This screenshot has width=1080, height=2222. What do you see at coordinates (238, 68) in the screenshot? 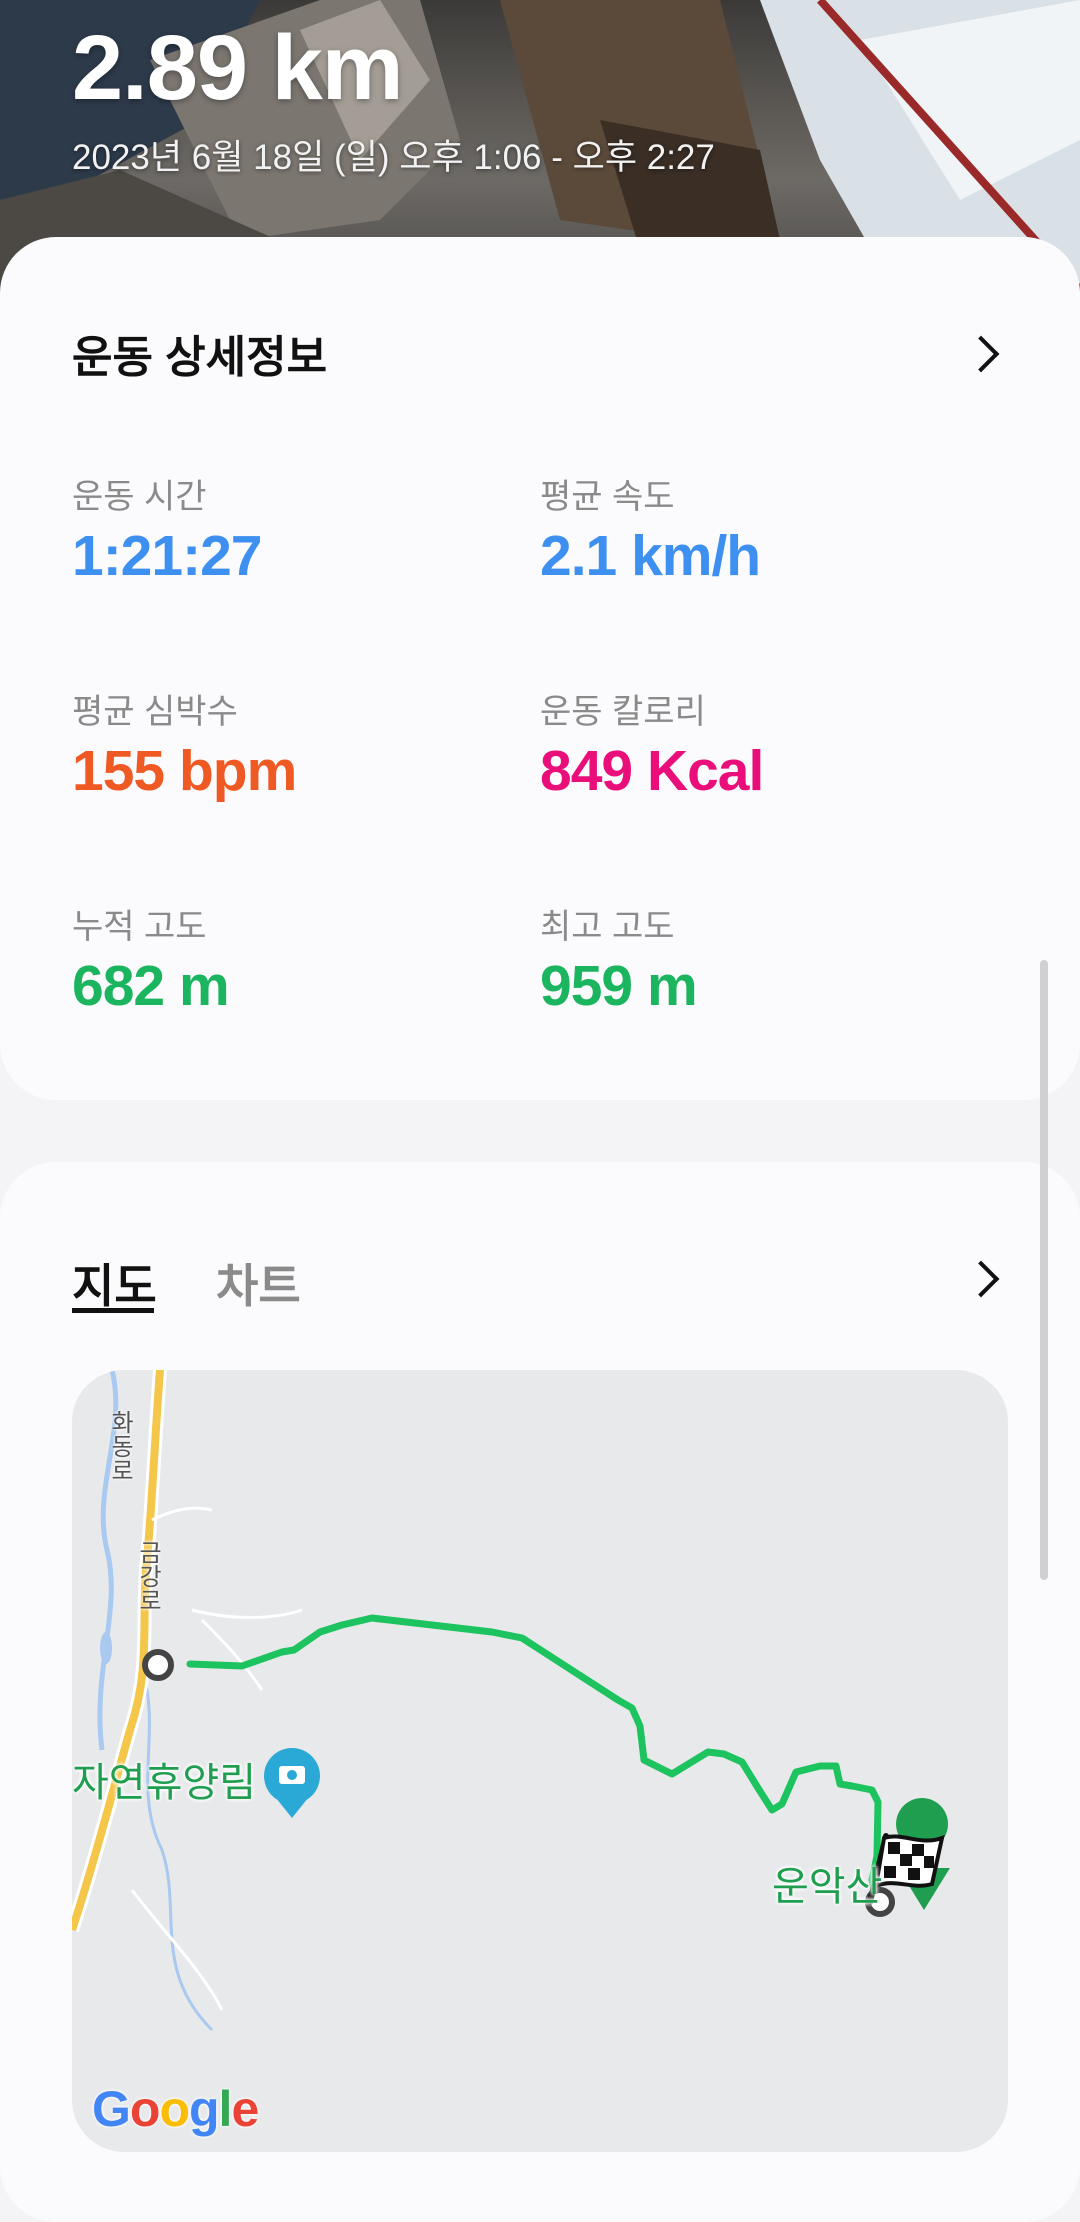
I see `total-distance: 2.89 km` at bounding box center [238, 68].